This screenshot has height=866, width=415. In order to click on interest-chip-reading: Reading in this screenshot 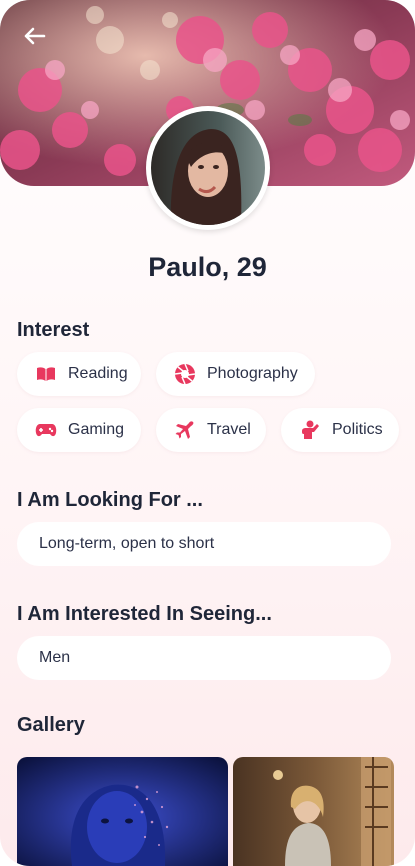, I will do `click(79, 374)`.